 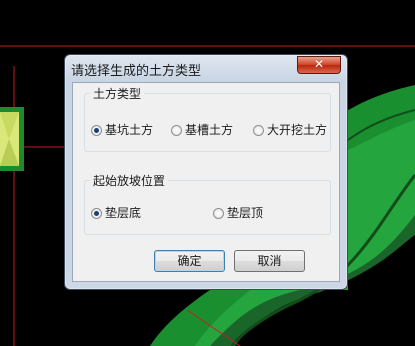 I want to click on slope-start-group-label: 起始放坡位置, so click(x=129, y=180).